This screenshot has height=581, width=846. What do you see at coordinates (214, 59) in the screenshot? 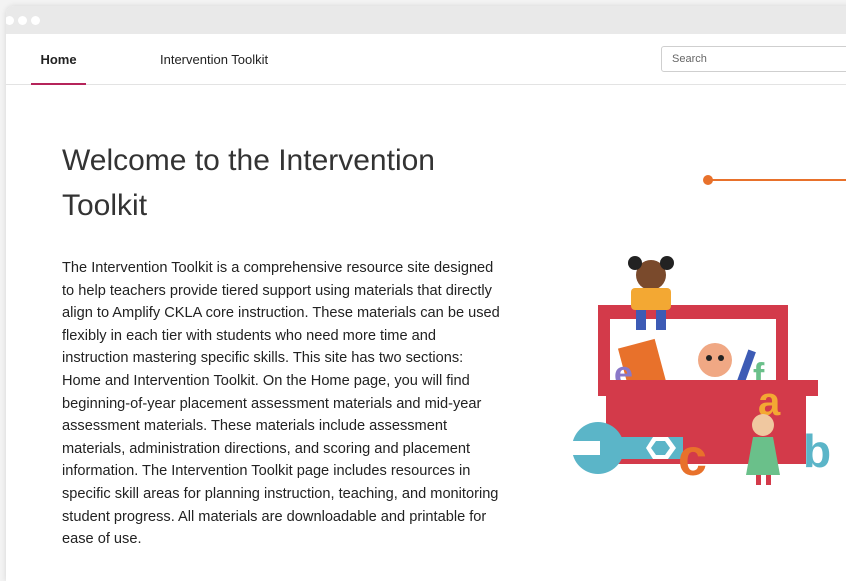
I see `tab-intervention-toolkit: Intervention Toolkit` at bounding box center [214, 59].